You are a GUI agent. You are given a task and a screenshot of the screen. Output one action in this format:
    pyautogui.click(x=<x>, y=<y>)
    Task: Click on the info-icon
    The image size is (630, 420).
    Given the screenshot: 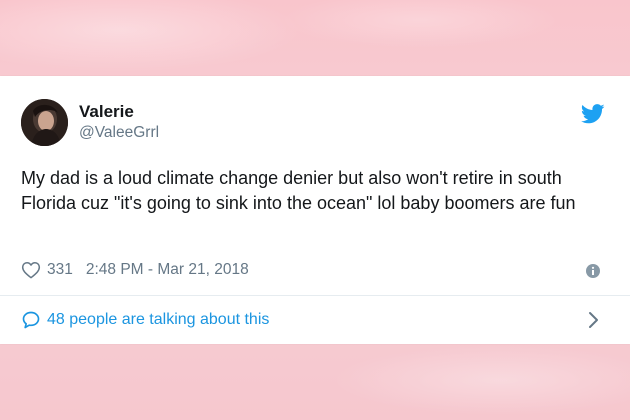 What is the action you would take?
    pyautogui.click(x=593, y=271)
    